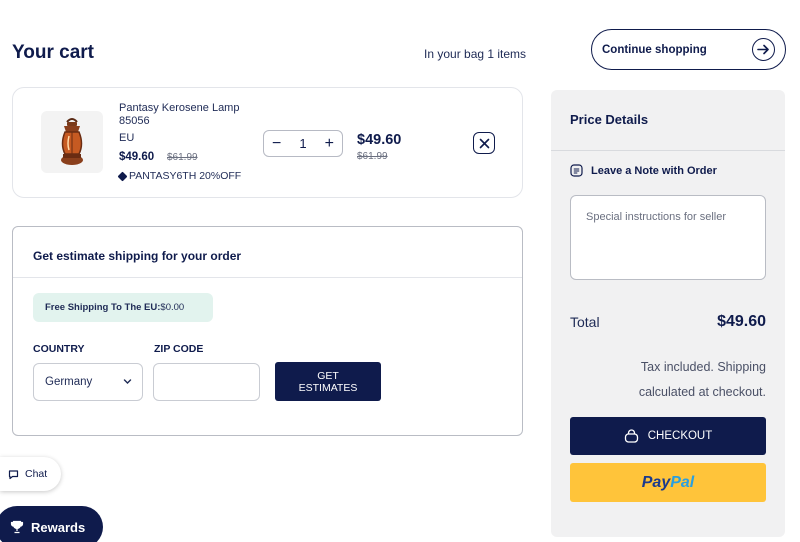 The height and width of the screenshot is (542, 800). I want to click on paypal-logo-part1: Pay, so click(656, 482).